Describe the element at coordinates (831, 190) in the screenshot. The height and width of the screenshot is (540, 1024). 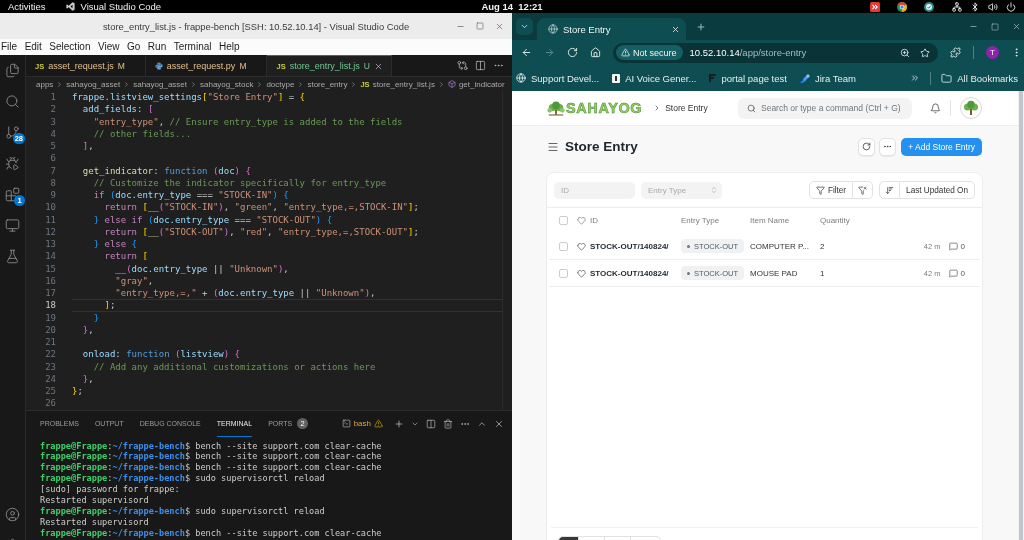
I see `filter-button: Filter` at that location.